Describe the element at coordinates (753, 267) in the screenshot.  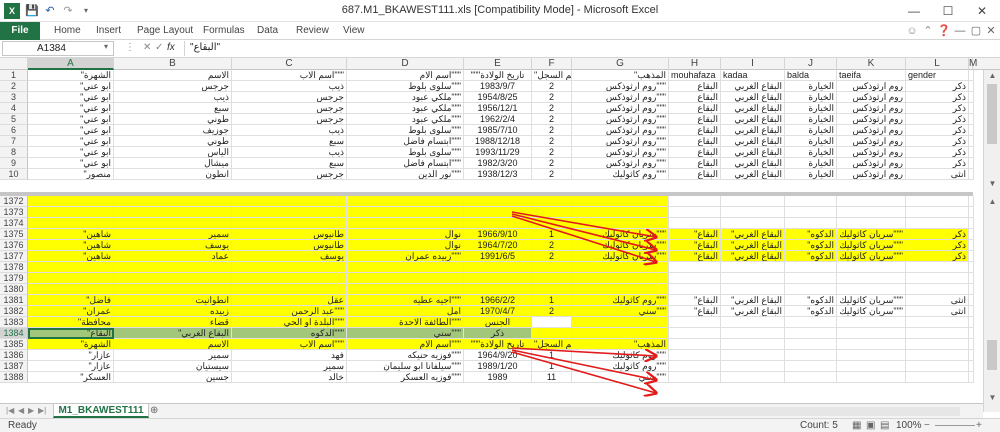
I see `cell-i1378` at that location.